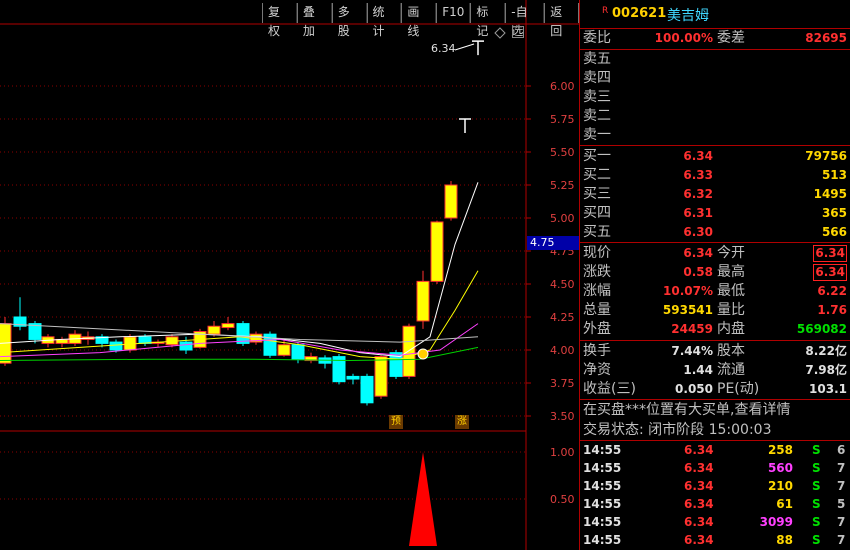  What do you see at coordinates (715, 272) in the screenshot?
I see `quote-row: 涨跌 0.58 最高 6.34` at bounding box center [715, 272].